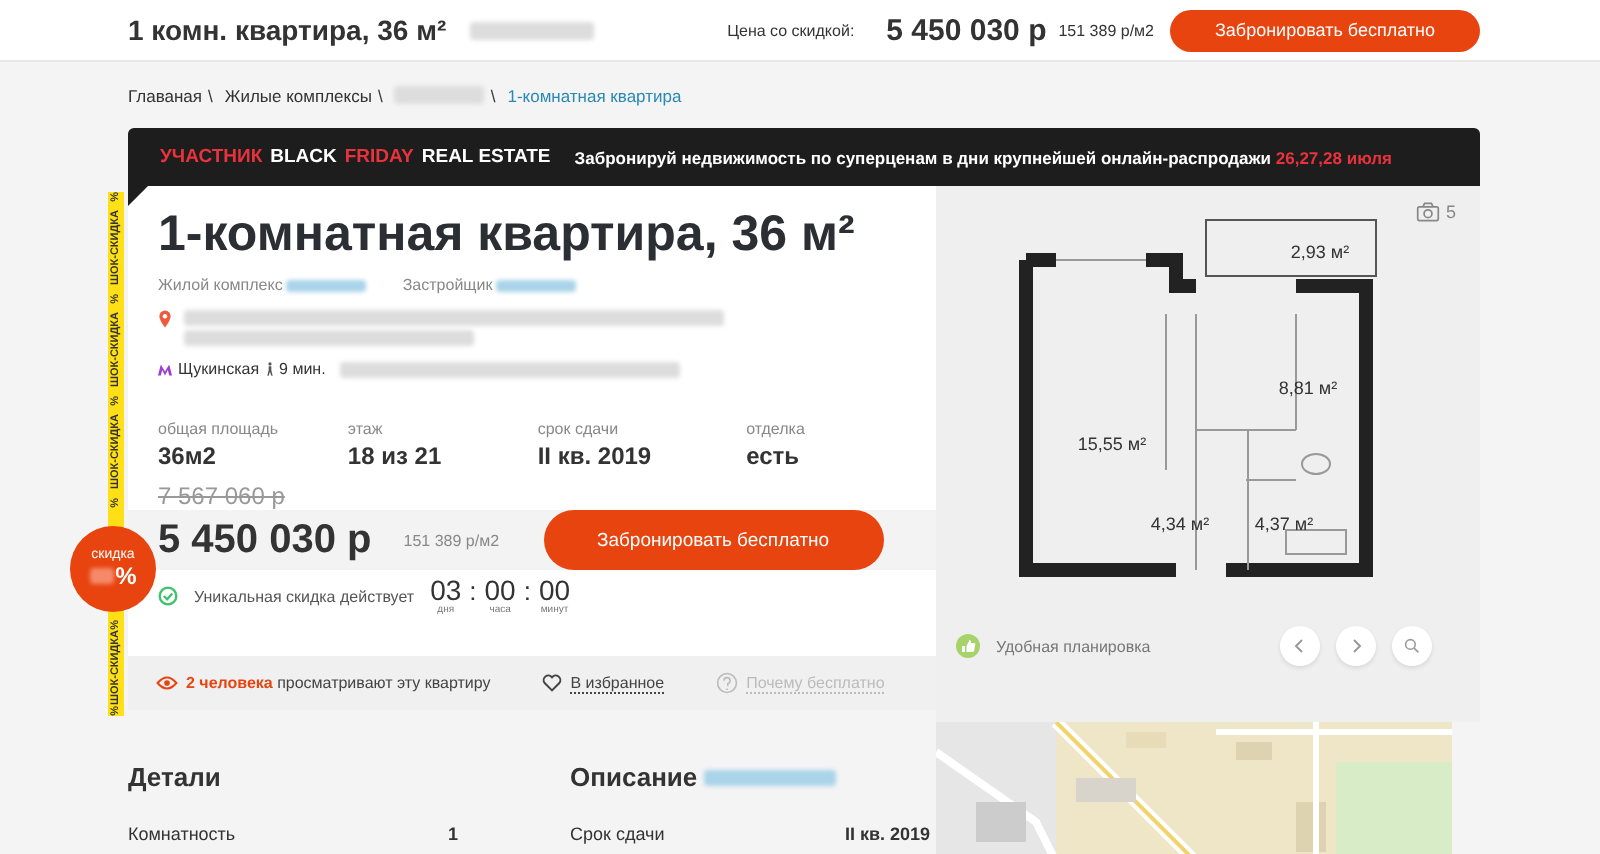 The width and height of the screenshot is (1600, 854). I want to click on room-area-label: 2,93 м², so click(1320, 252).